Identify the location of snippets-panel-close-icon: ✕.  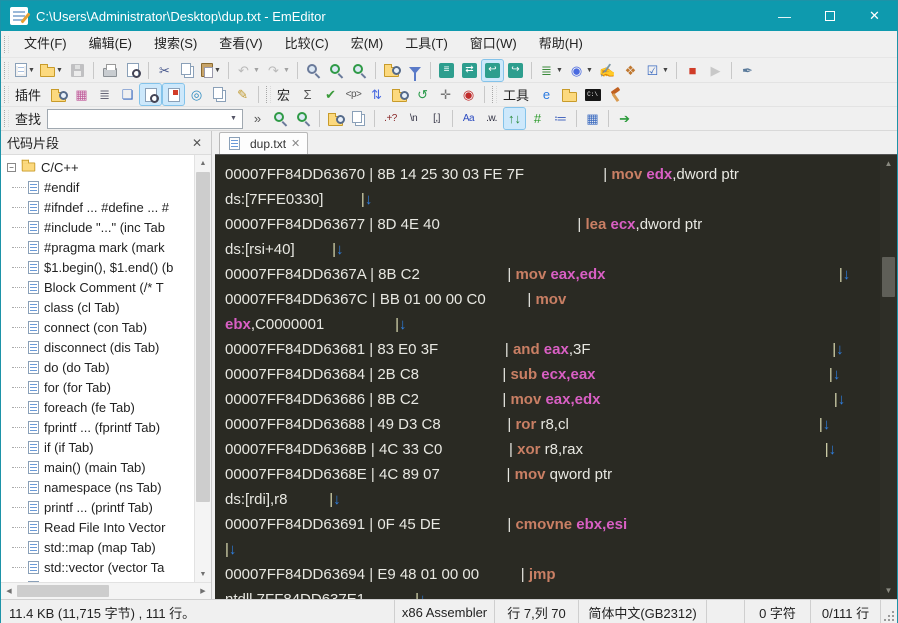
(197, 143).